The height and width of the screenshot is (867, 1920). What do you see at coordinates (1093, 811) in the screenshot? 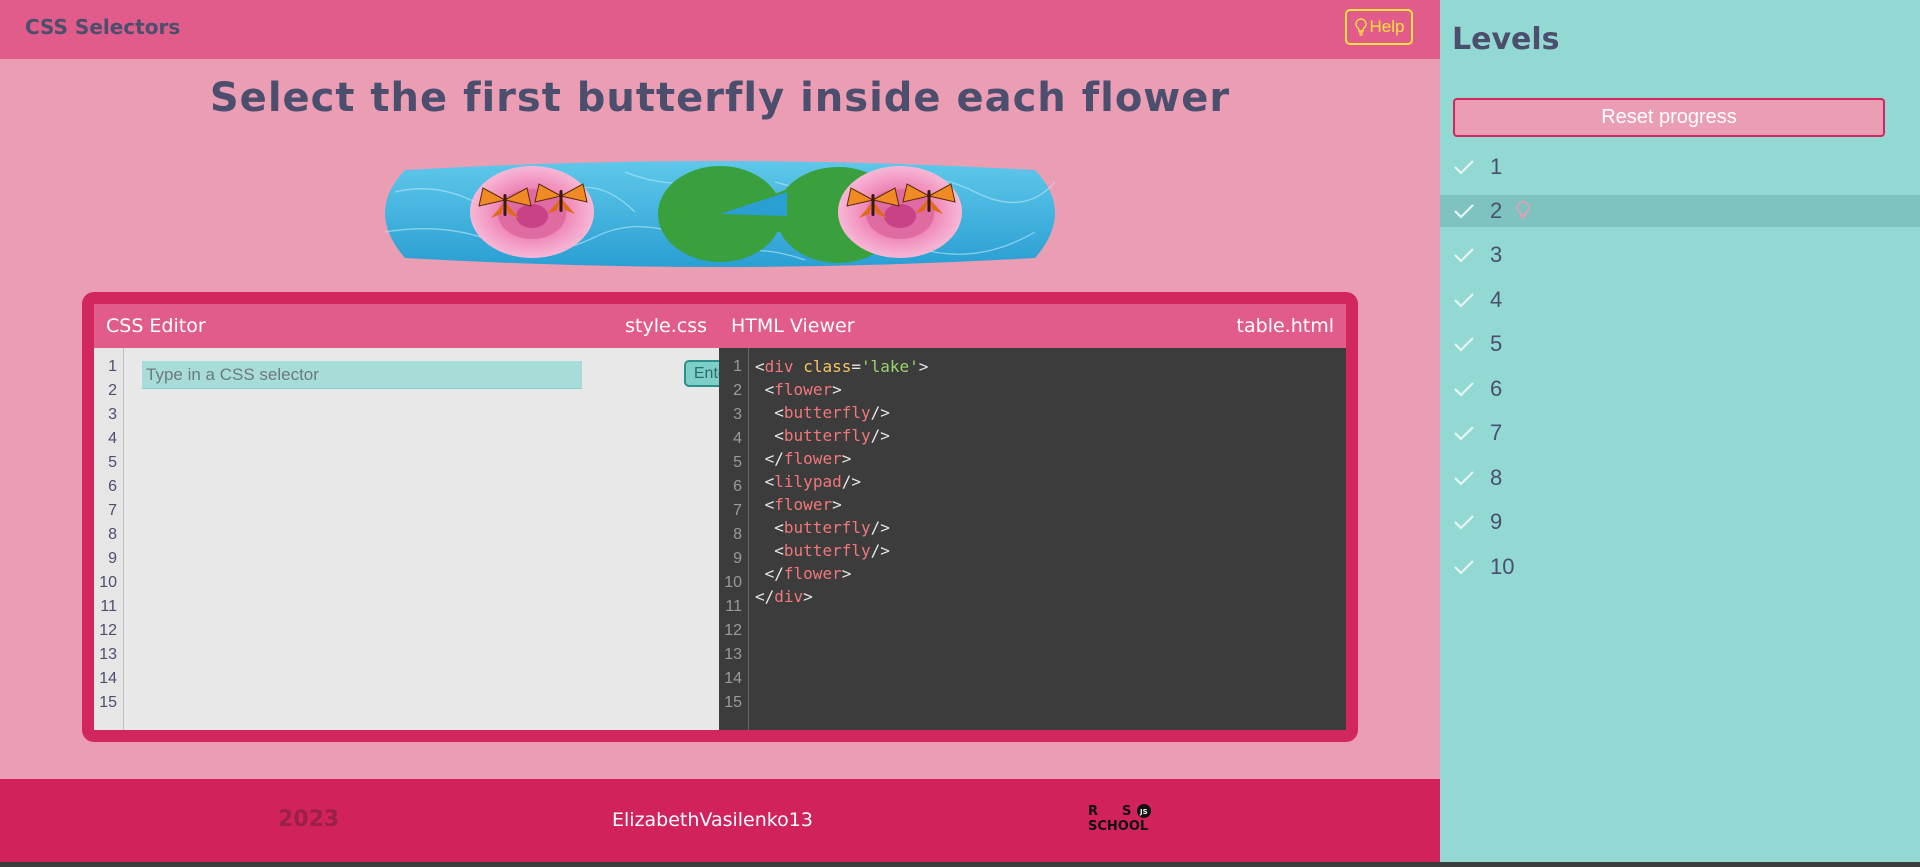
I see `svg-text: R` at bounding box center [1093, 811].